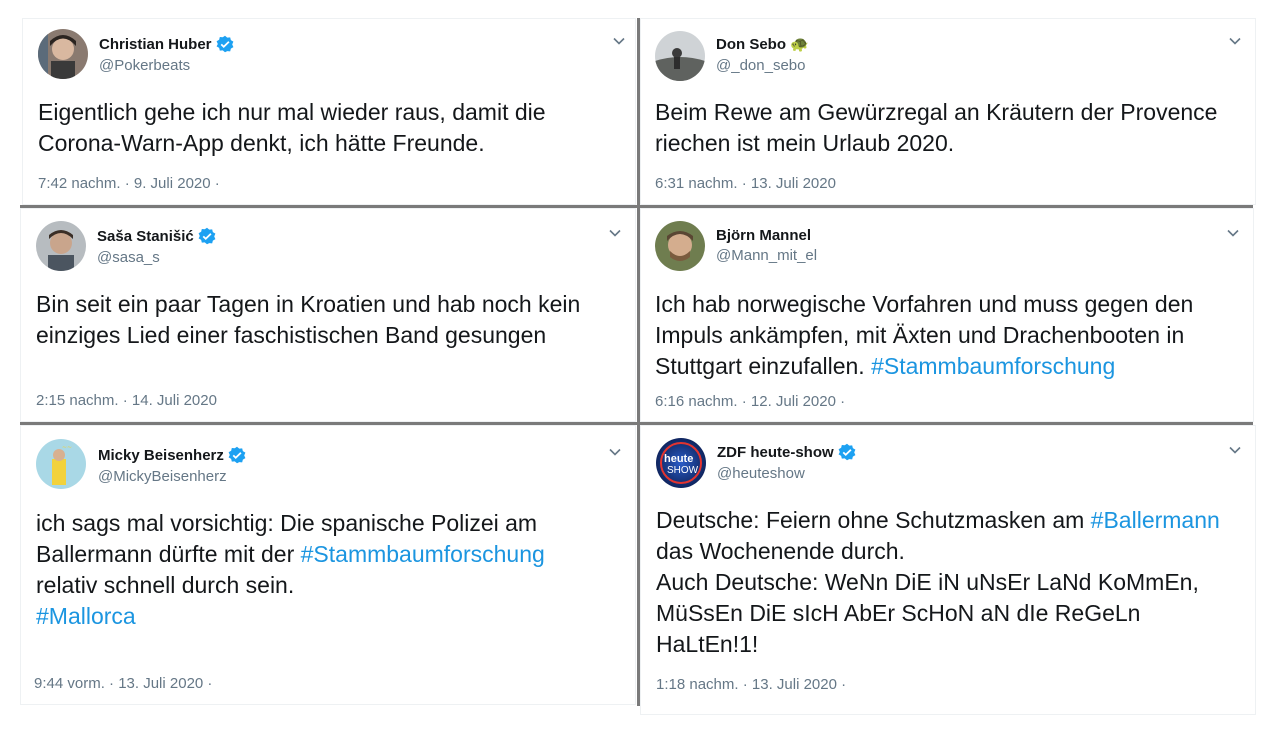 The width and height of the screenshot is (1280, 729). I want to click on tweet-timestamp: 7:42 nachm. · 9. Juli 2020 ·, so click(129, 183).